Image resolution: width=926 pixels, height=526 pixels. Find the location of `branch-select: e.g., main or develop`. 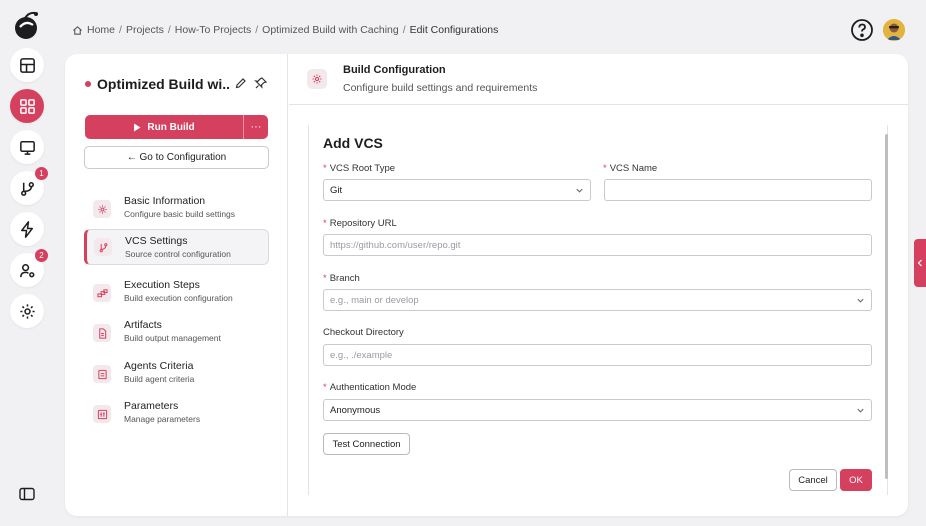

branch-select: e.g., main or develop is located at coordinates (597, 300).